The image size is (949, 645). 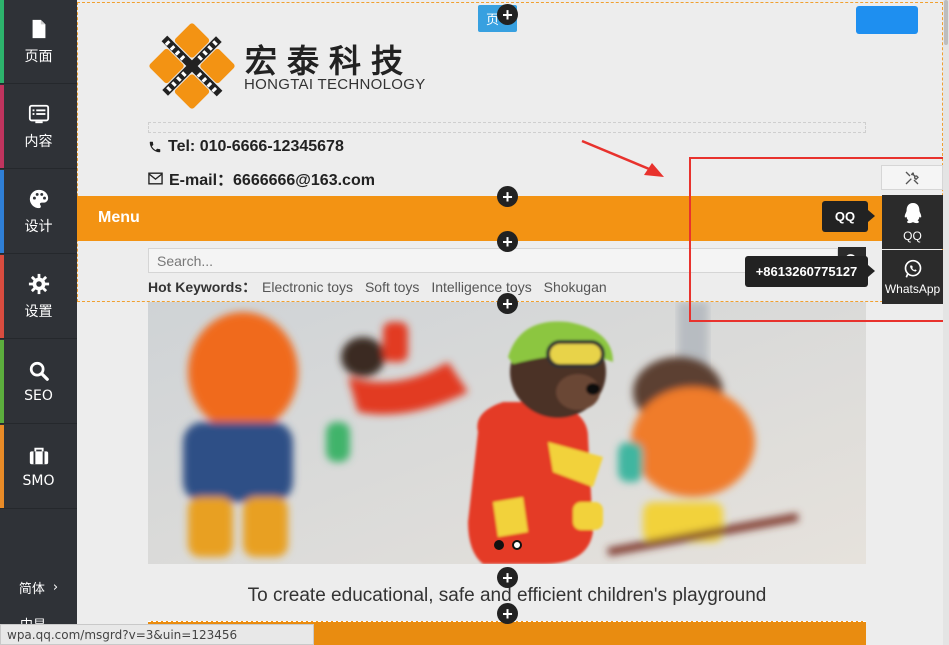 I want to click on logo-english-name: HONGTAI TECHNOLOGY, so click(x=335, y=84).